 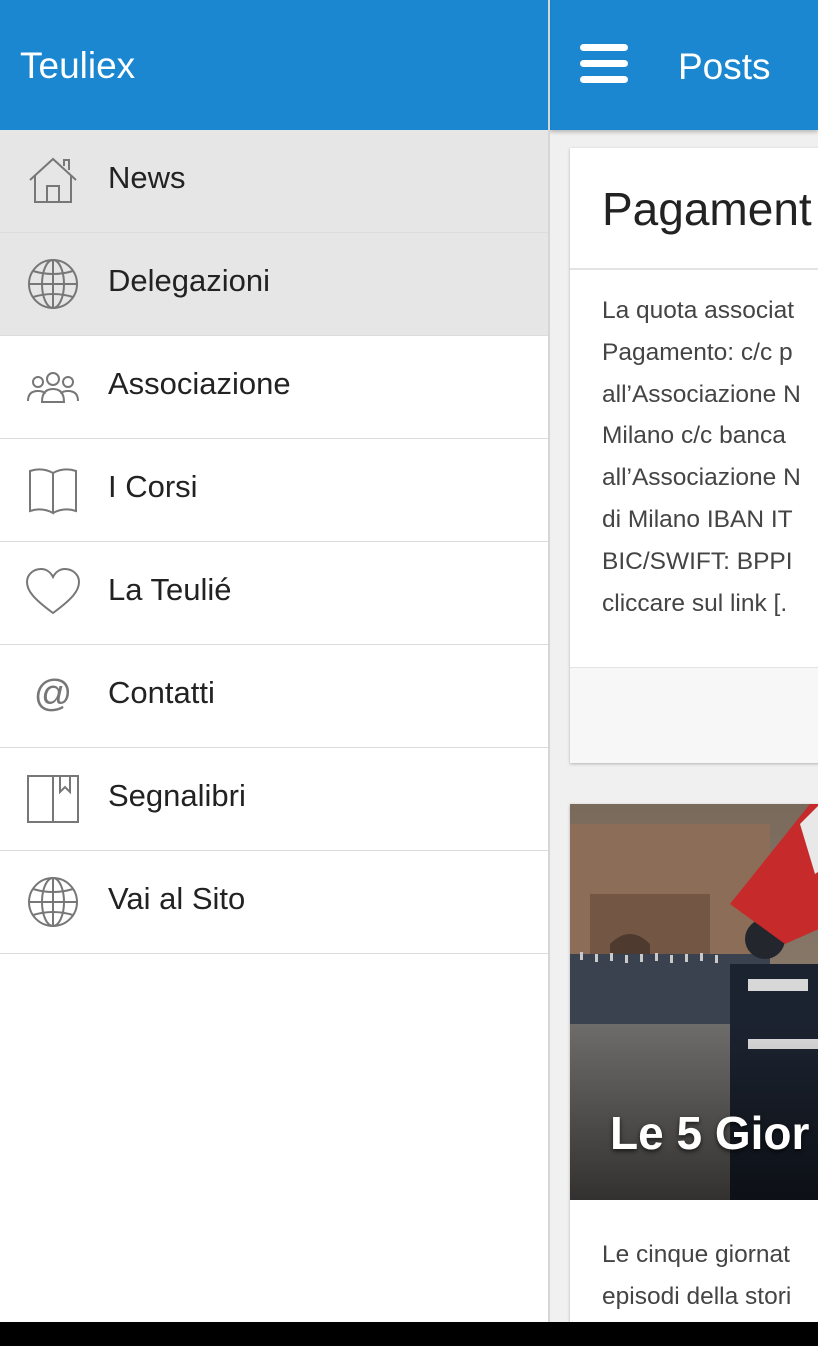 I want to click on sidebar-item-label: Delegazioni, so click(x=189, y=280).